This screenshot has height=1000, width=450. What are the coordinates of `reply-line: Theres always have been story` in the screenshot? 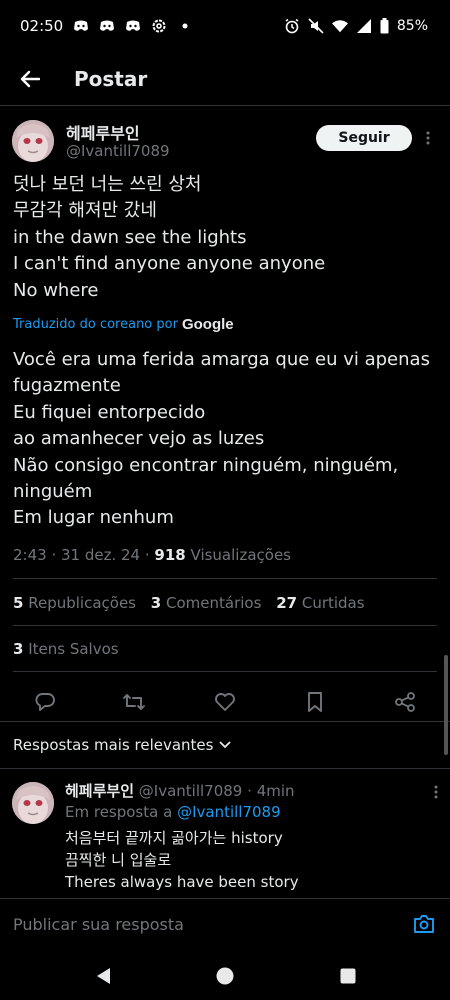 It's located at (182, 882).